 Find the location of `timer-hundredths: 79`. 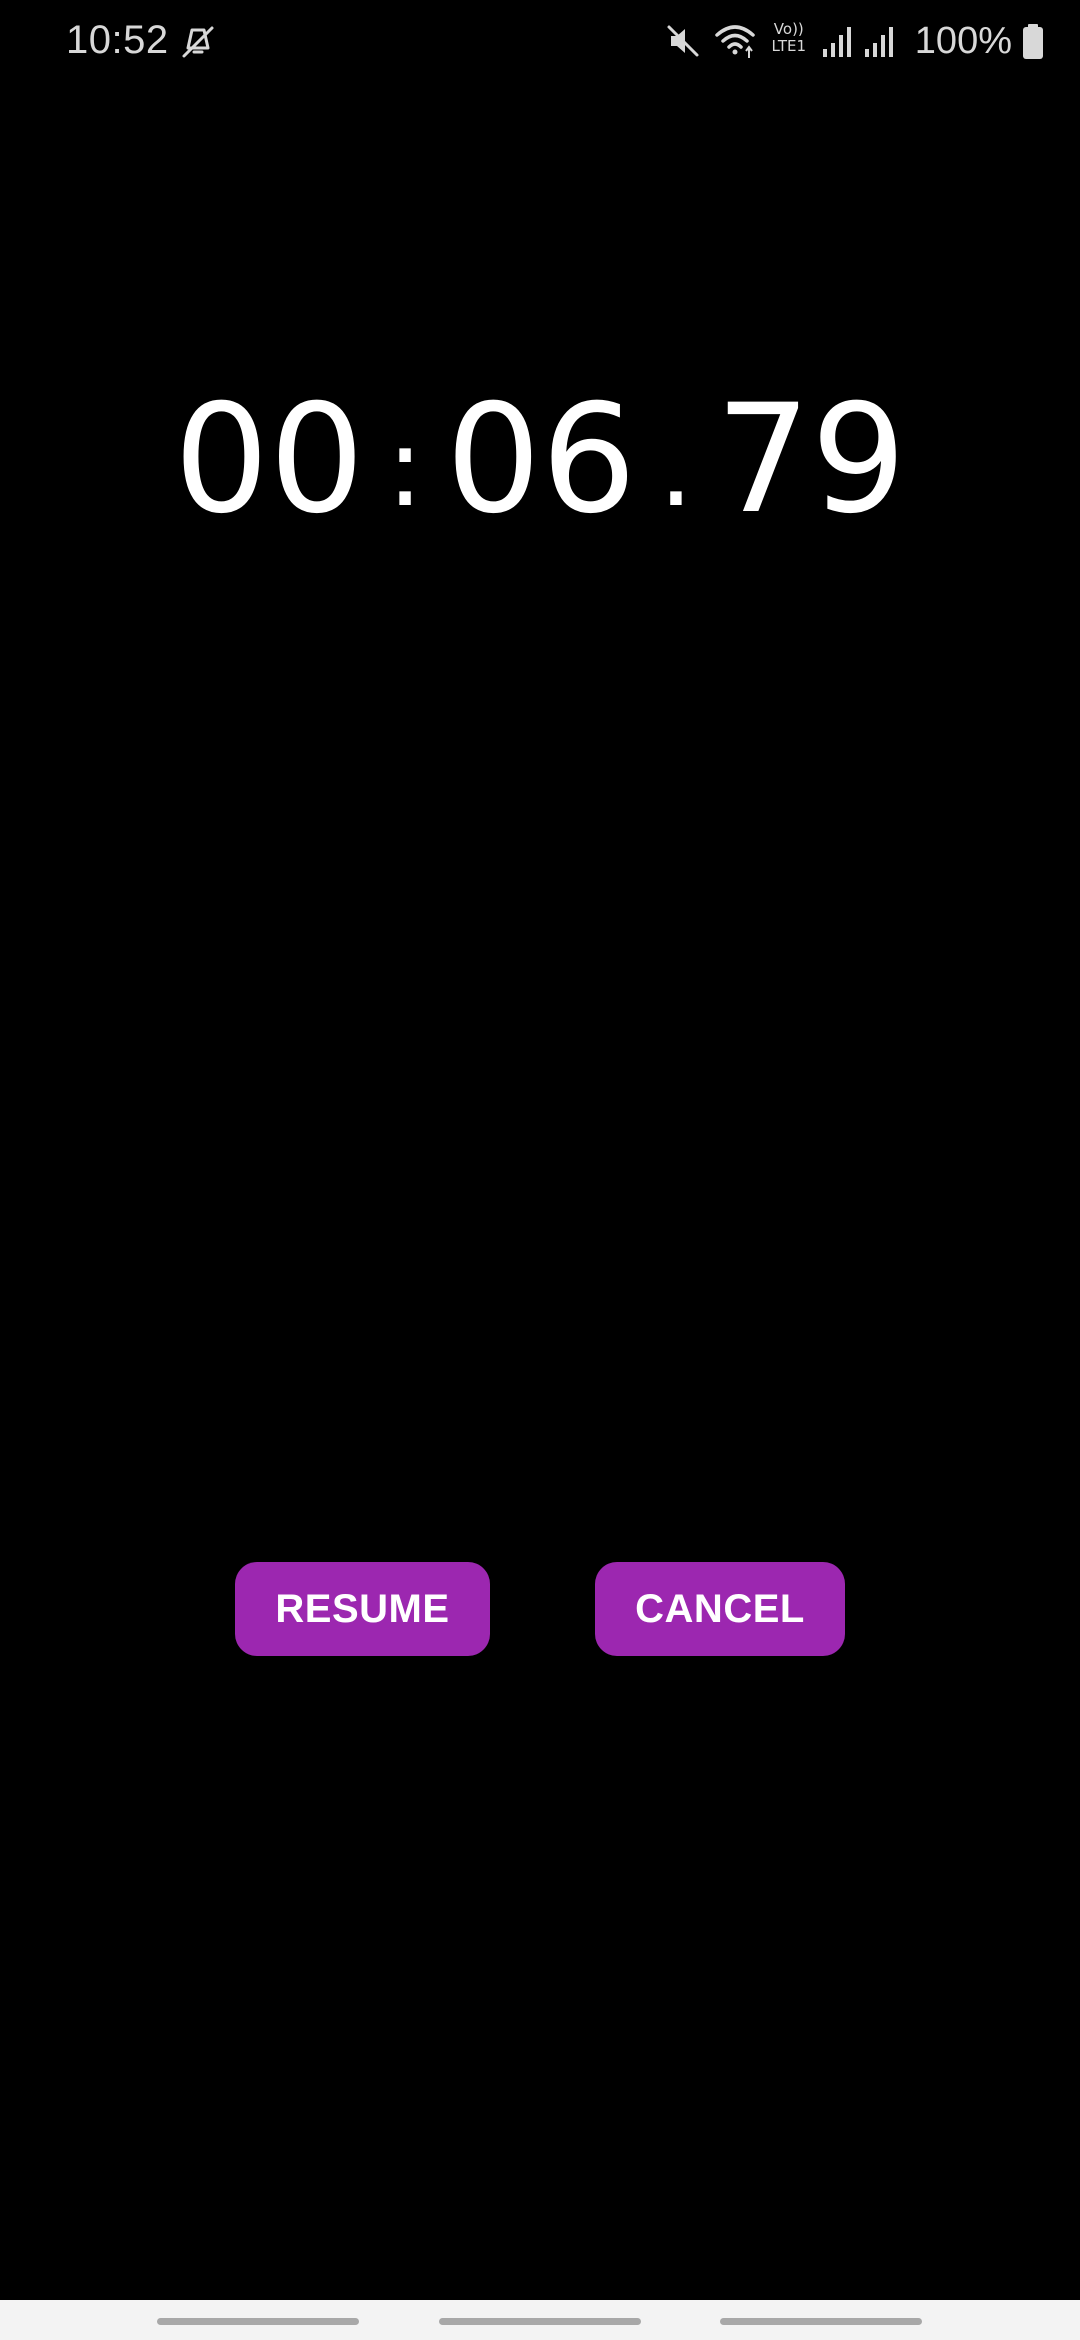

timer-hundredths: 79 is located at coordinates (811, 460).